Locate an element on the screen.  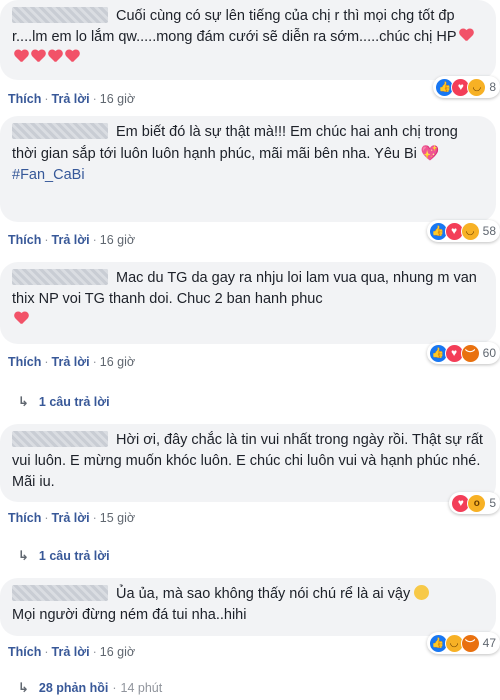
reaction-count: 58 is located at coordinates (489, 231).